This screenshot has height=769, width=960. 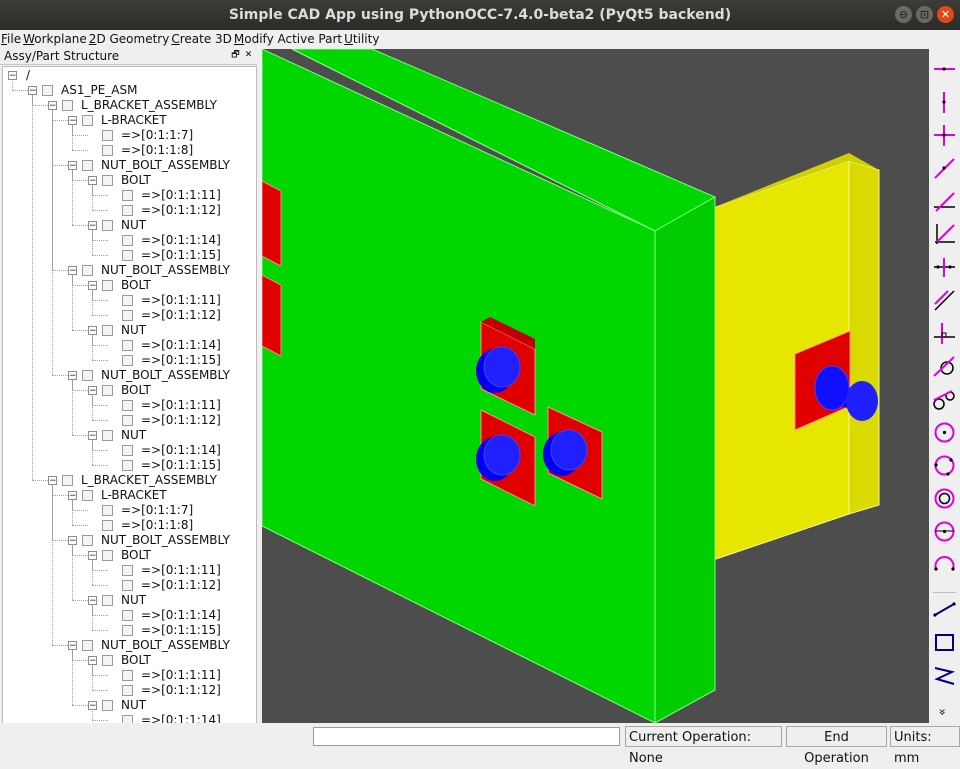 What do you see at coordinates (944, 69) in the screenshot?
I see `horizontal-line-icon` at bounding box center [944, 69].